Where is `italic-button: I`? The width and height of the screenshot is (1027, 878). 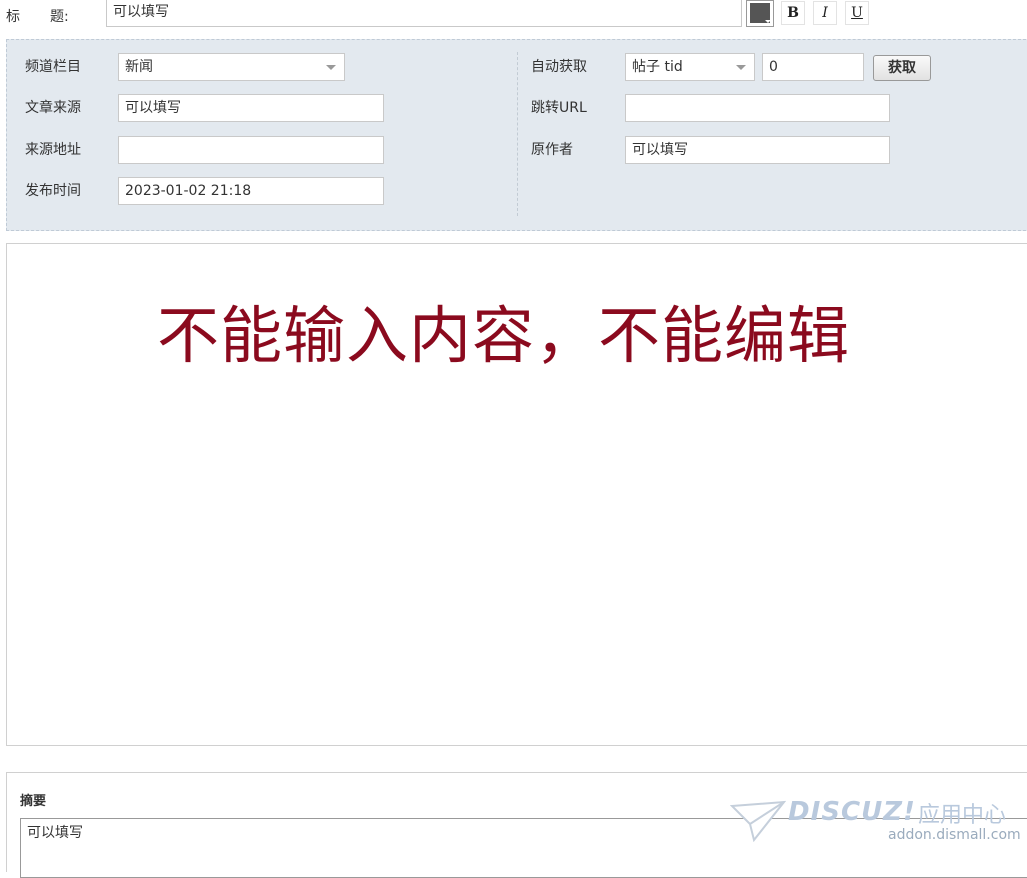 italic-button: I is located at coordinates (825, 13).